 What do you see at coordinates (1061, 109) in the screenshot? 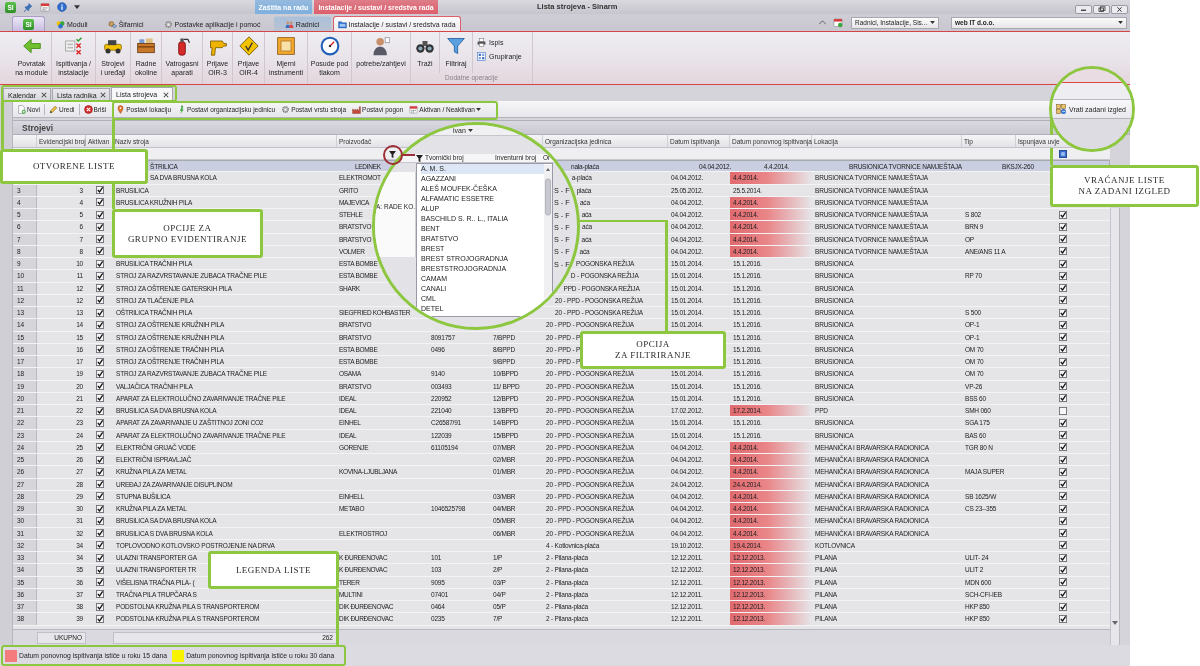
I see `layout-icon` at bounding box center [1061, 109].